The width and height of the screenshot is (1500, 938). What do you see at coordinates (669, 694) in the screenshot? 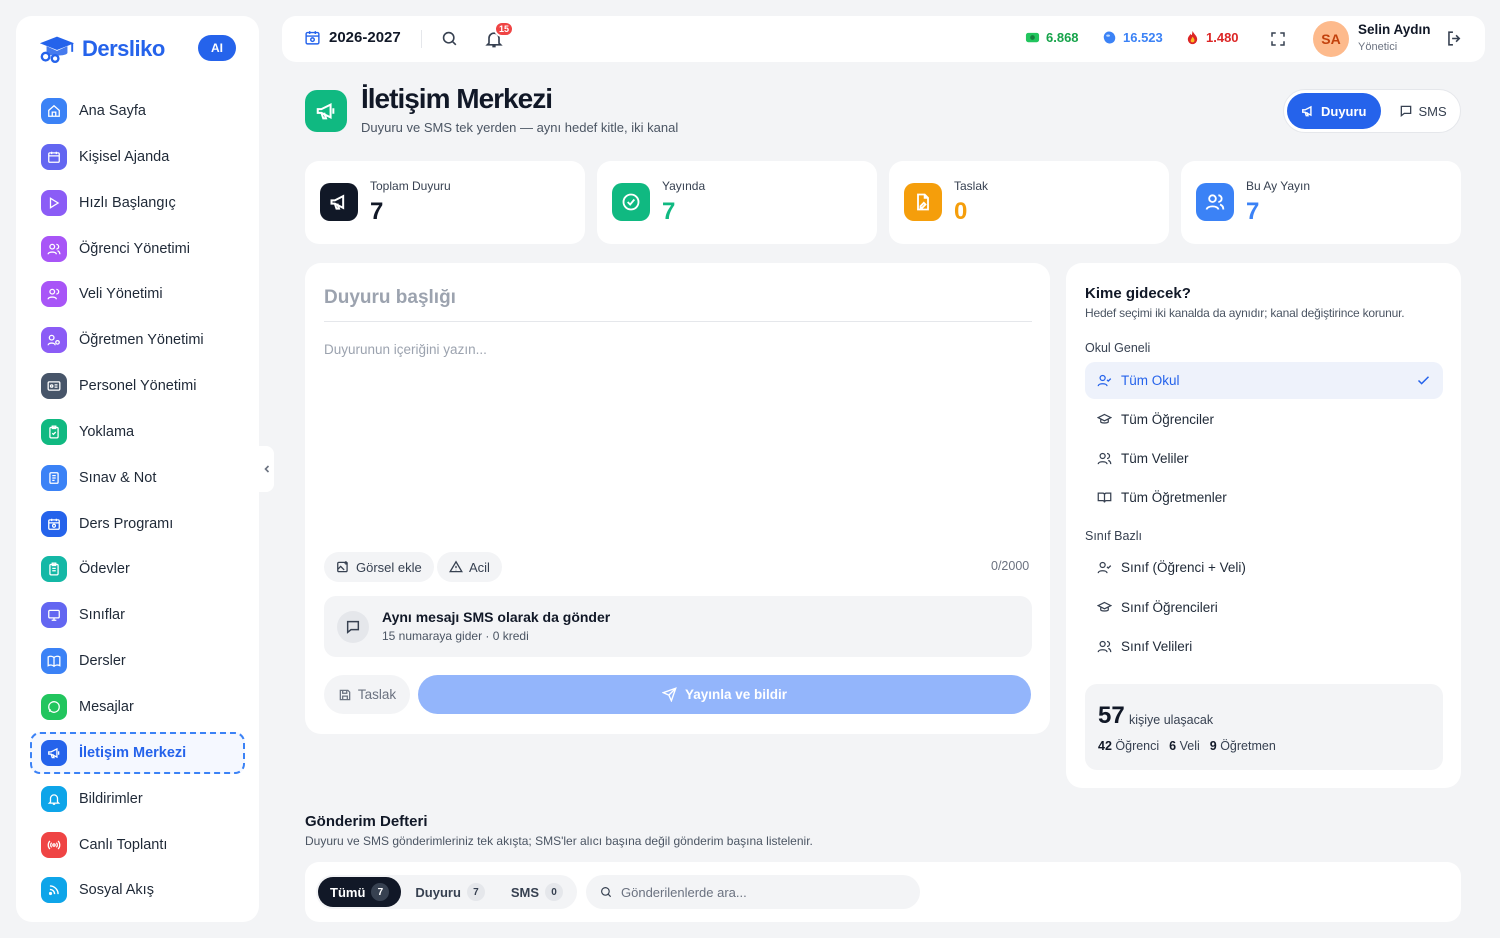
I see `send-icon` at bounding box center [669, 694].